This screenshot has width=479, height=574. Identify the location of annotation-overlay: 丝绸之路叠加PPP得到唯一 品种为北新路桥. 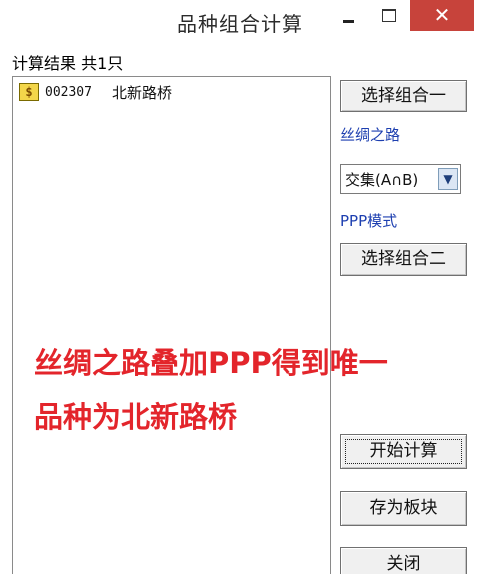
(211, 390).